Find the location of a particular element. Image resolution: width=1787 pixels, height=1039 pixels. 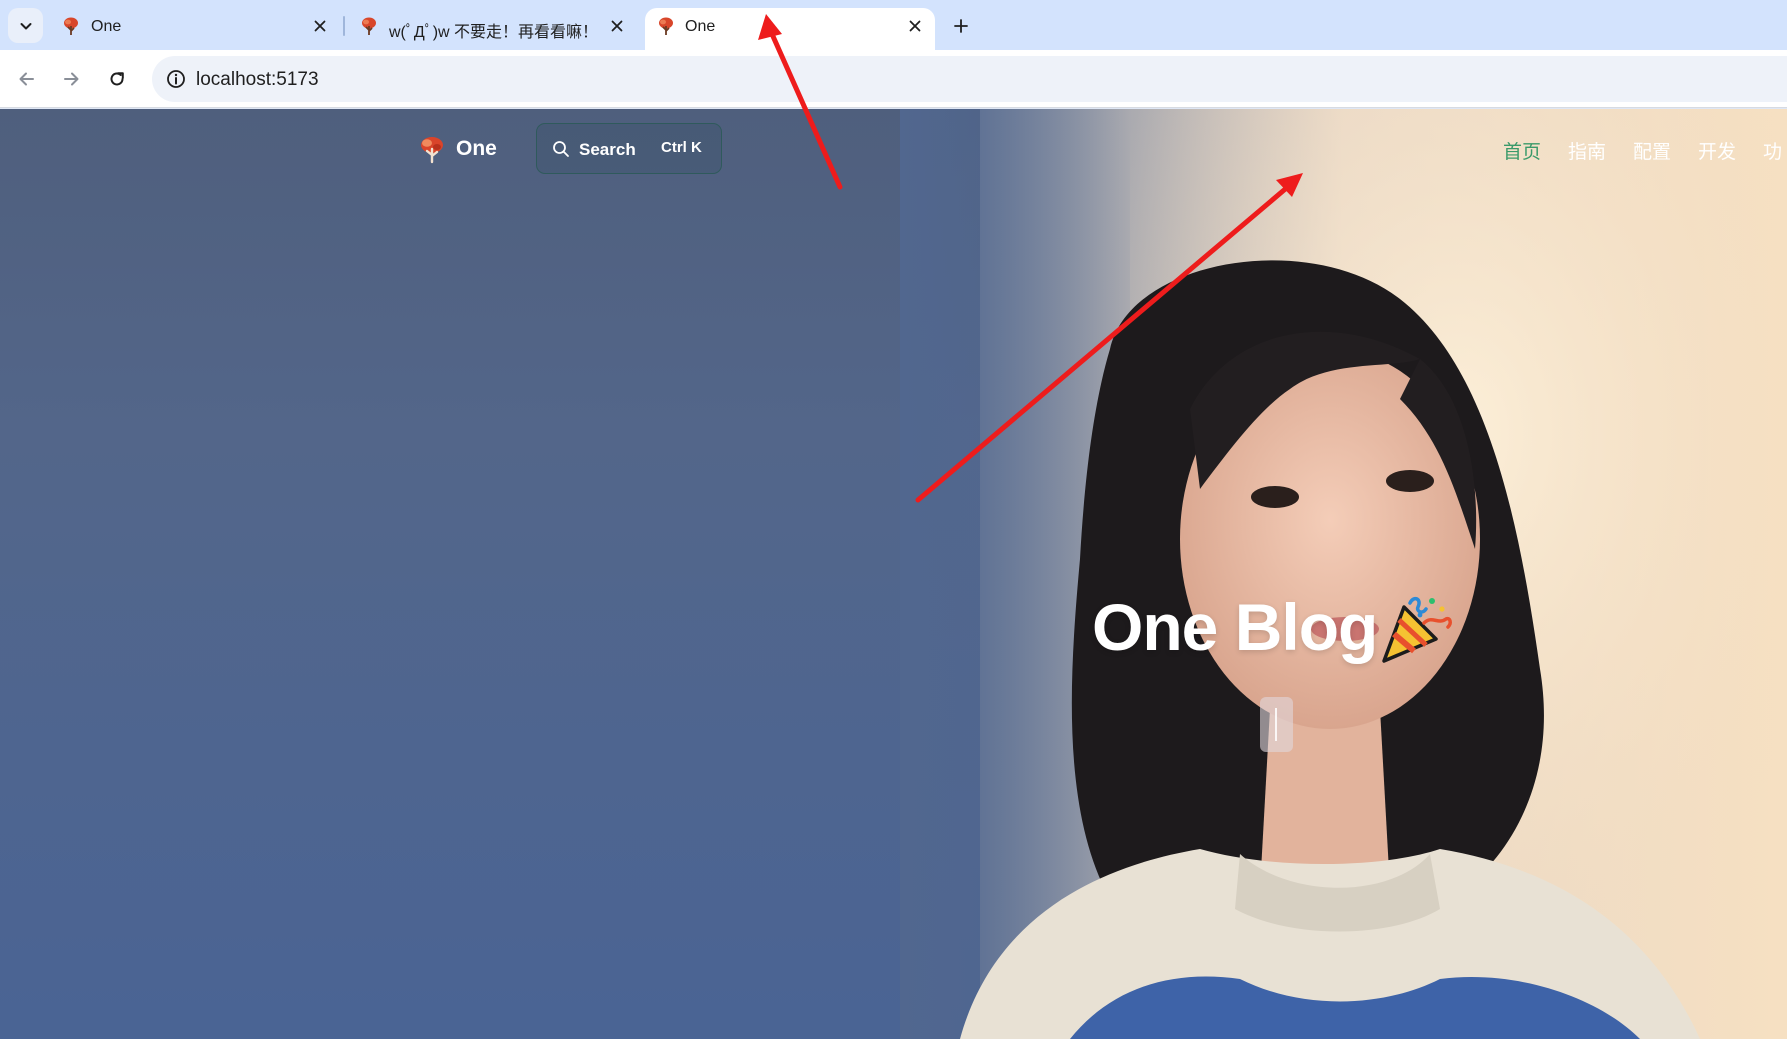

nav-home: 首页 is located at coordinates (1522, 150).